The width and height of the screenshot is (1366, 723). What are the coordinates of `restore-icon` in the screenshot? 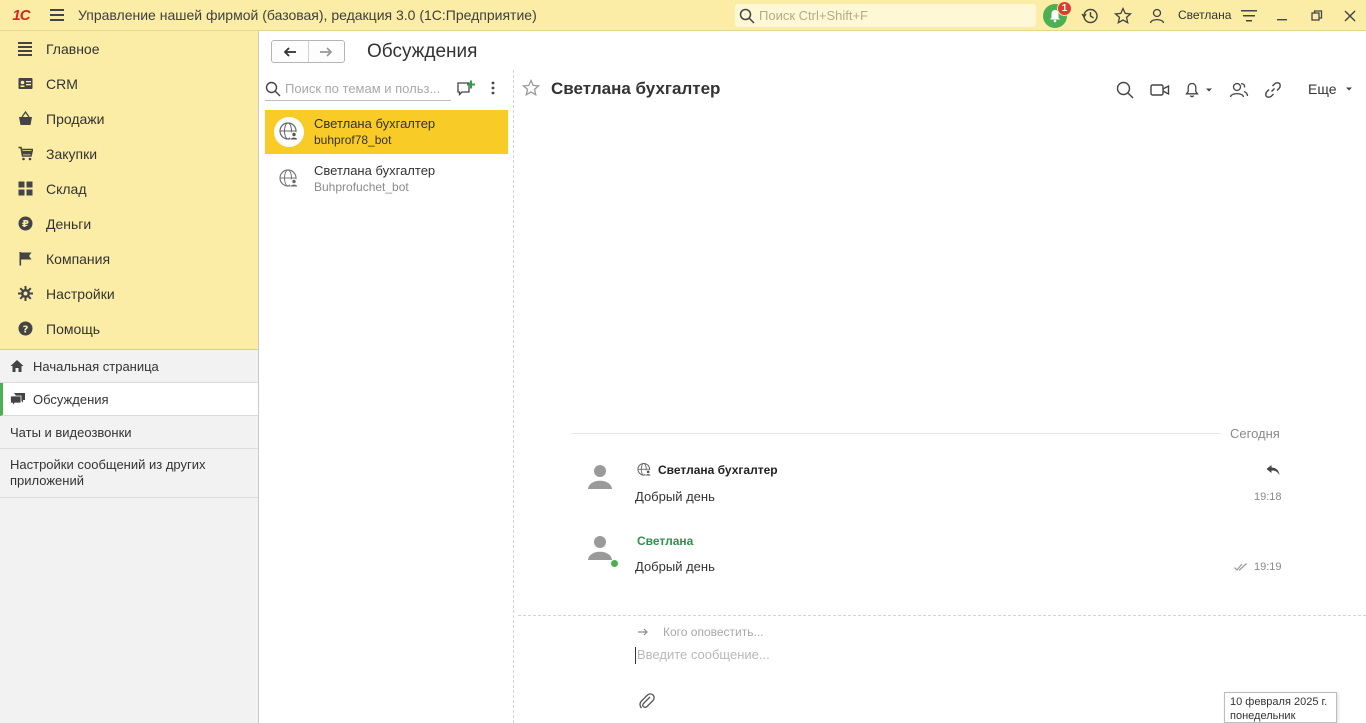 It's located at (1317, 16).